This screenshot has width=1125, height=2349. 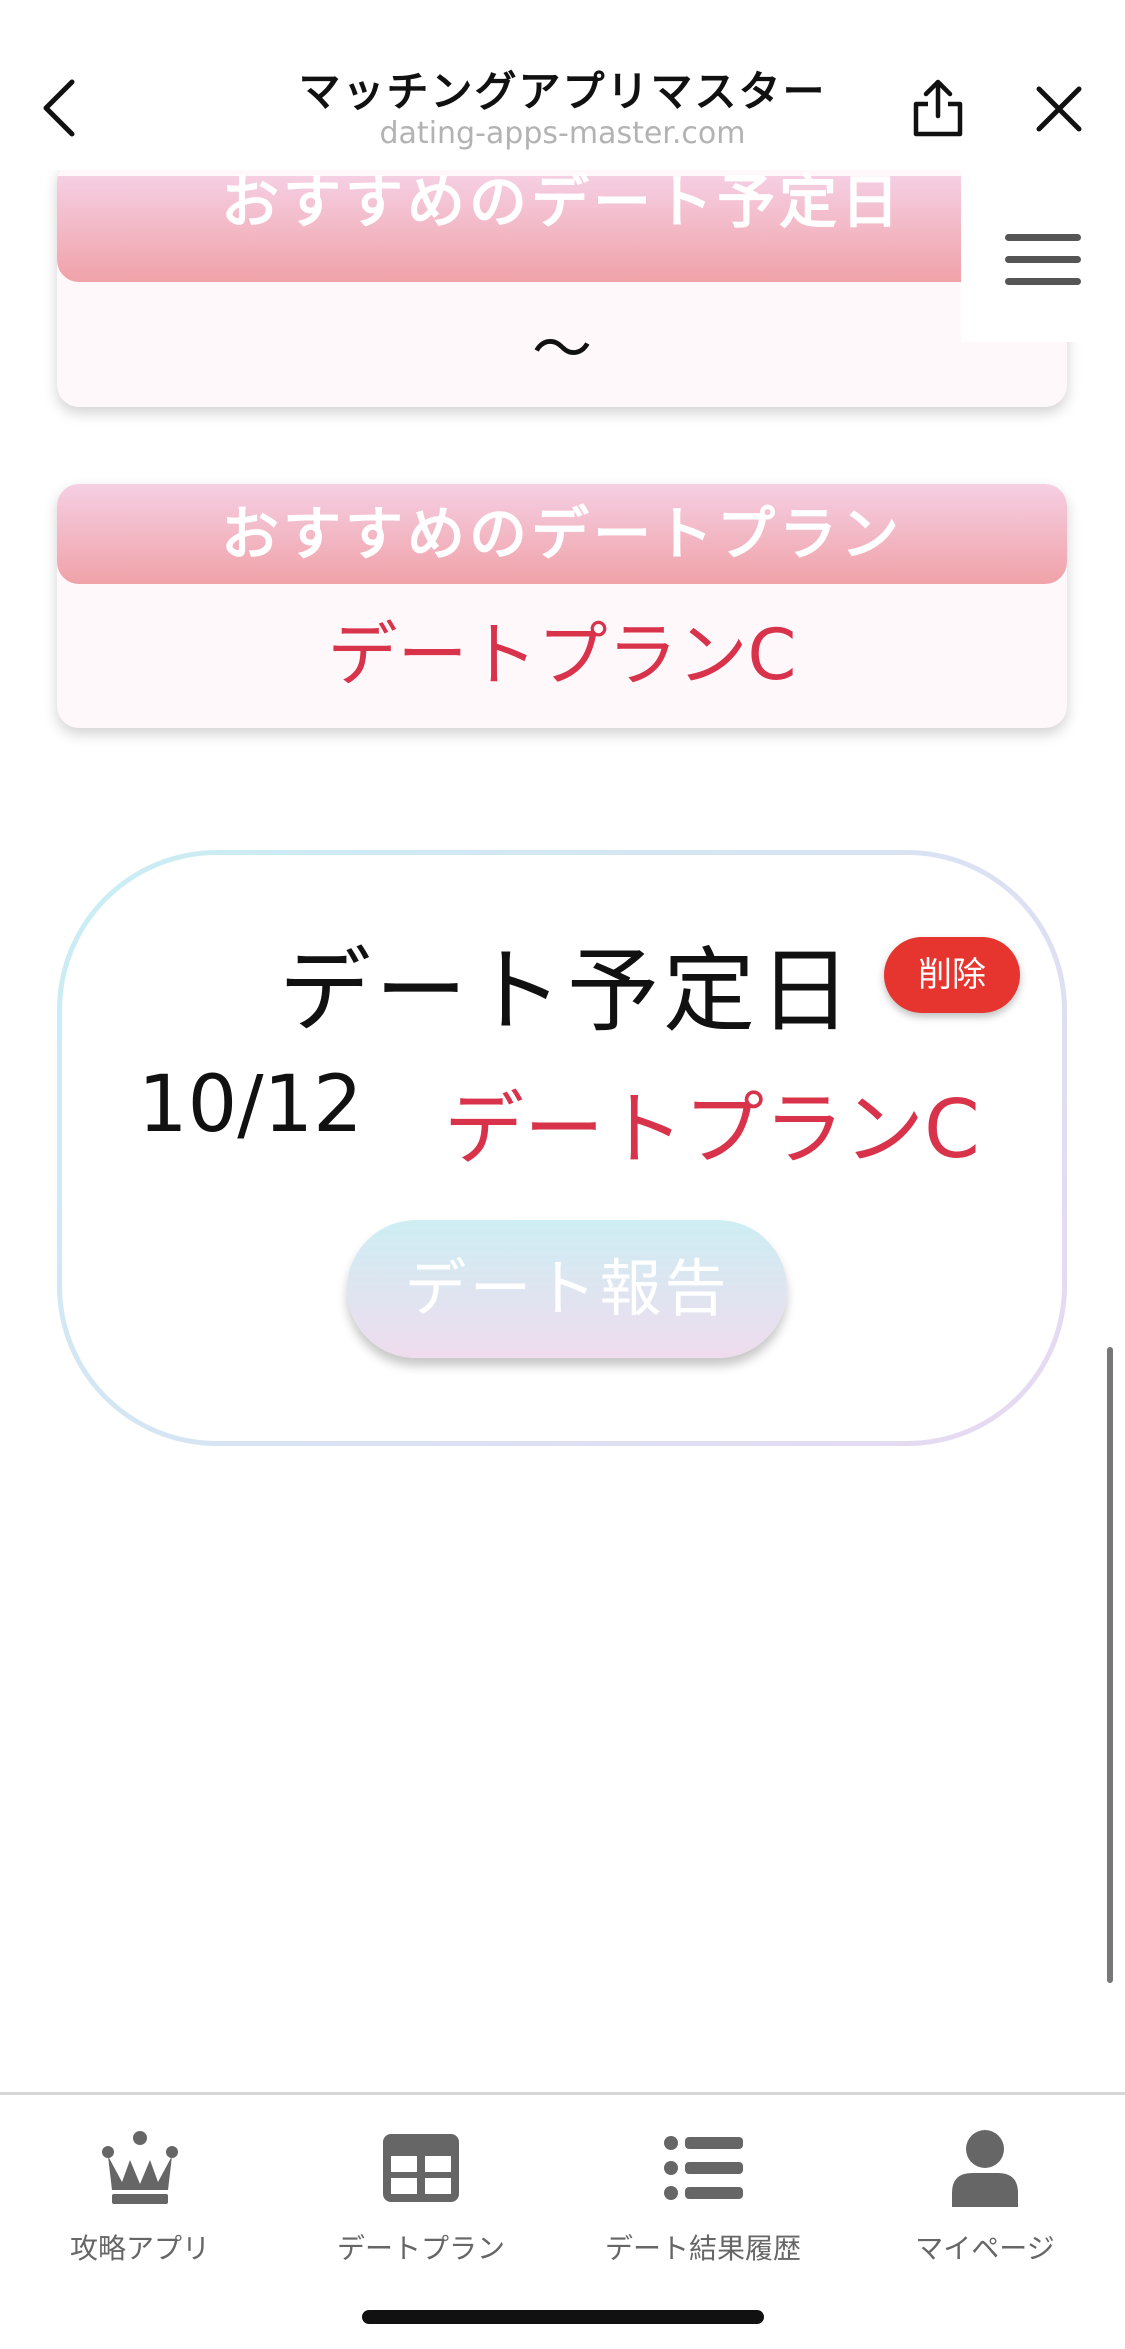 I want to click on recommended-plan-value: デートプランC, so click(x=562, y=655).